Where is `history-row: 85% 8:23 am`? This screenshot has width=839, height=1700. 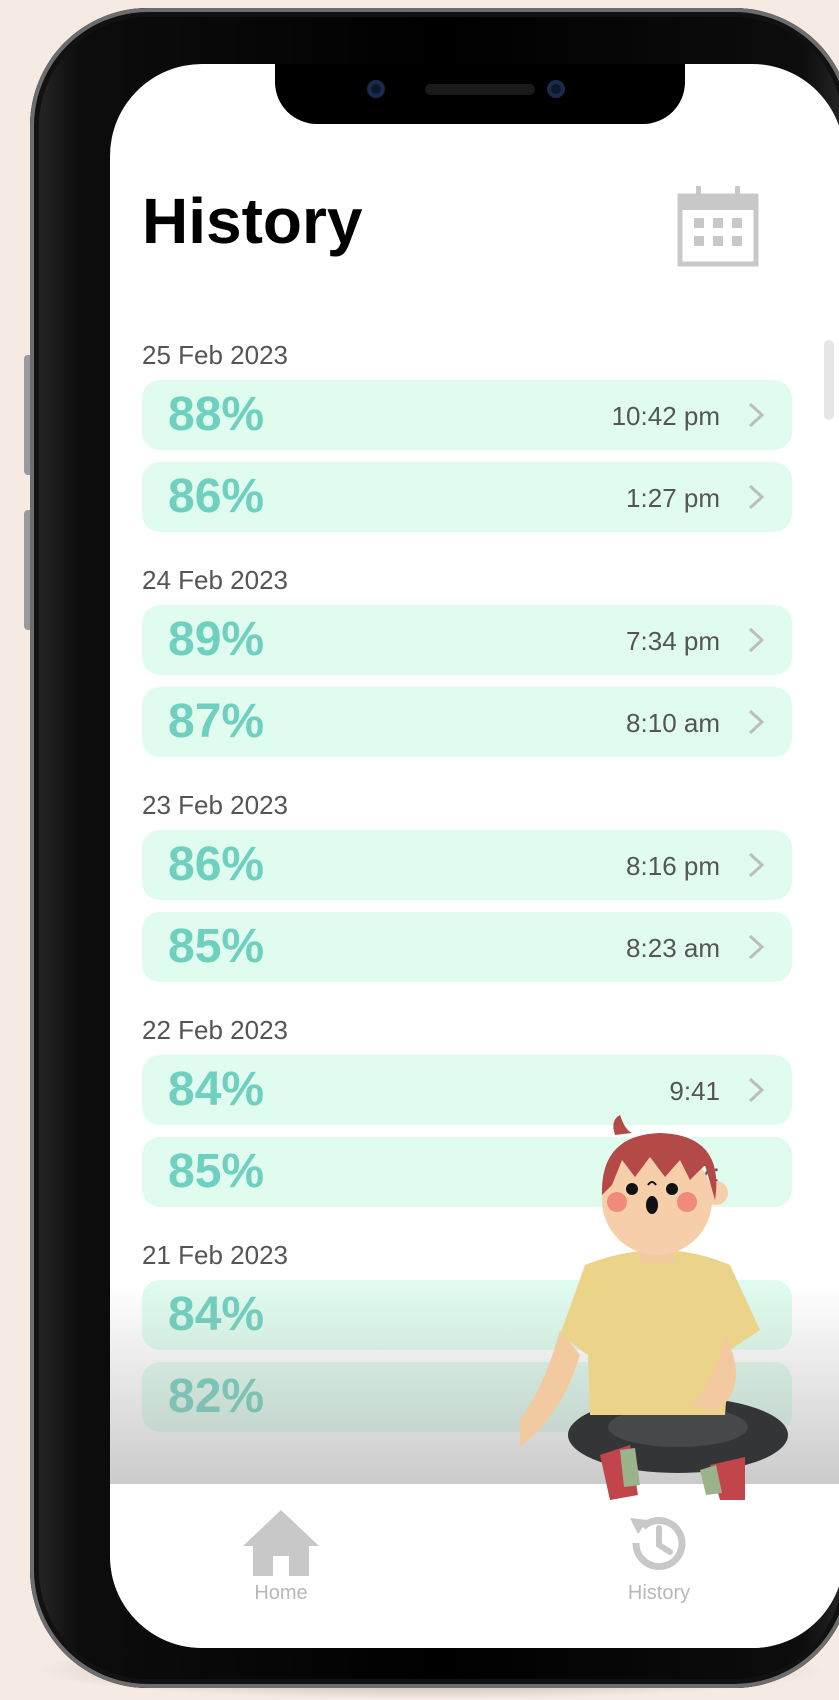 history-row: 85% 8:23 am is located at coordinates (467, 947).